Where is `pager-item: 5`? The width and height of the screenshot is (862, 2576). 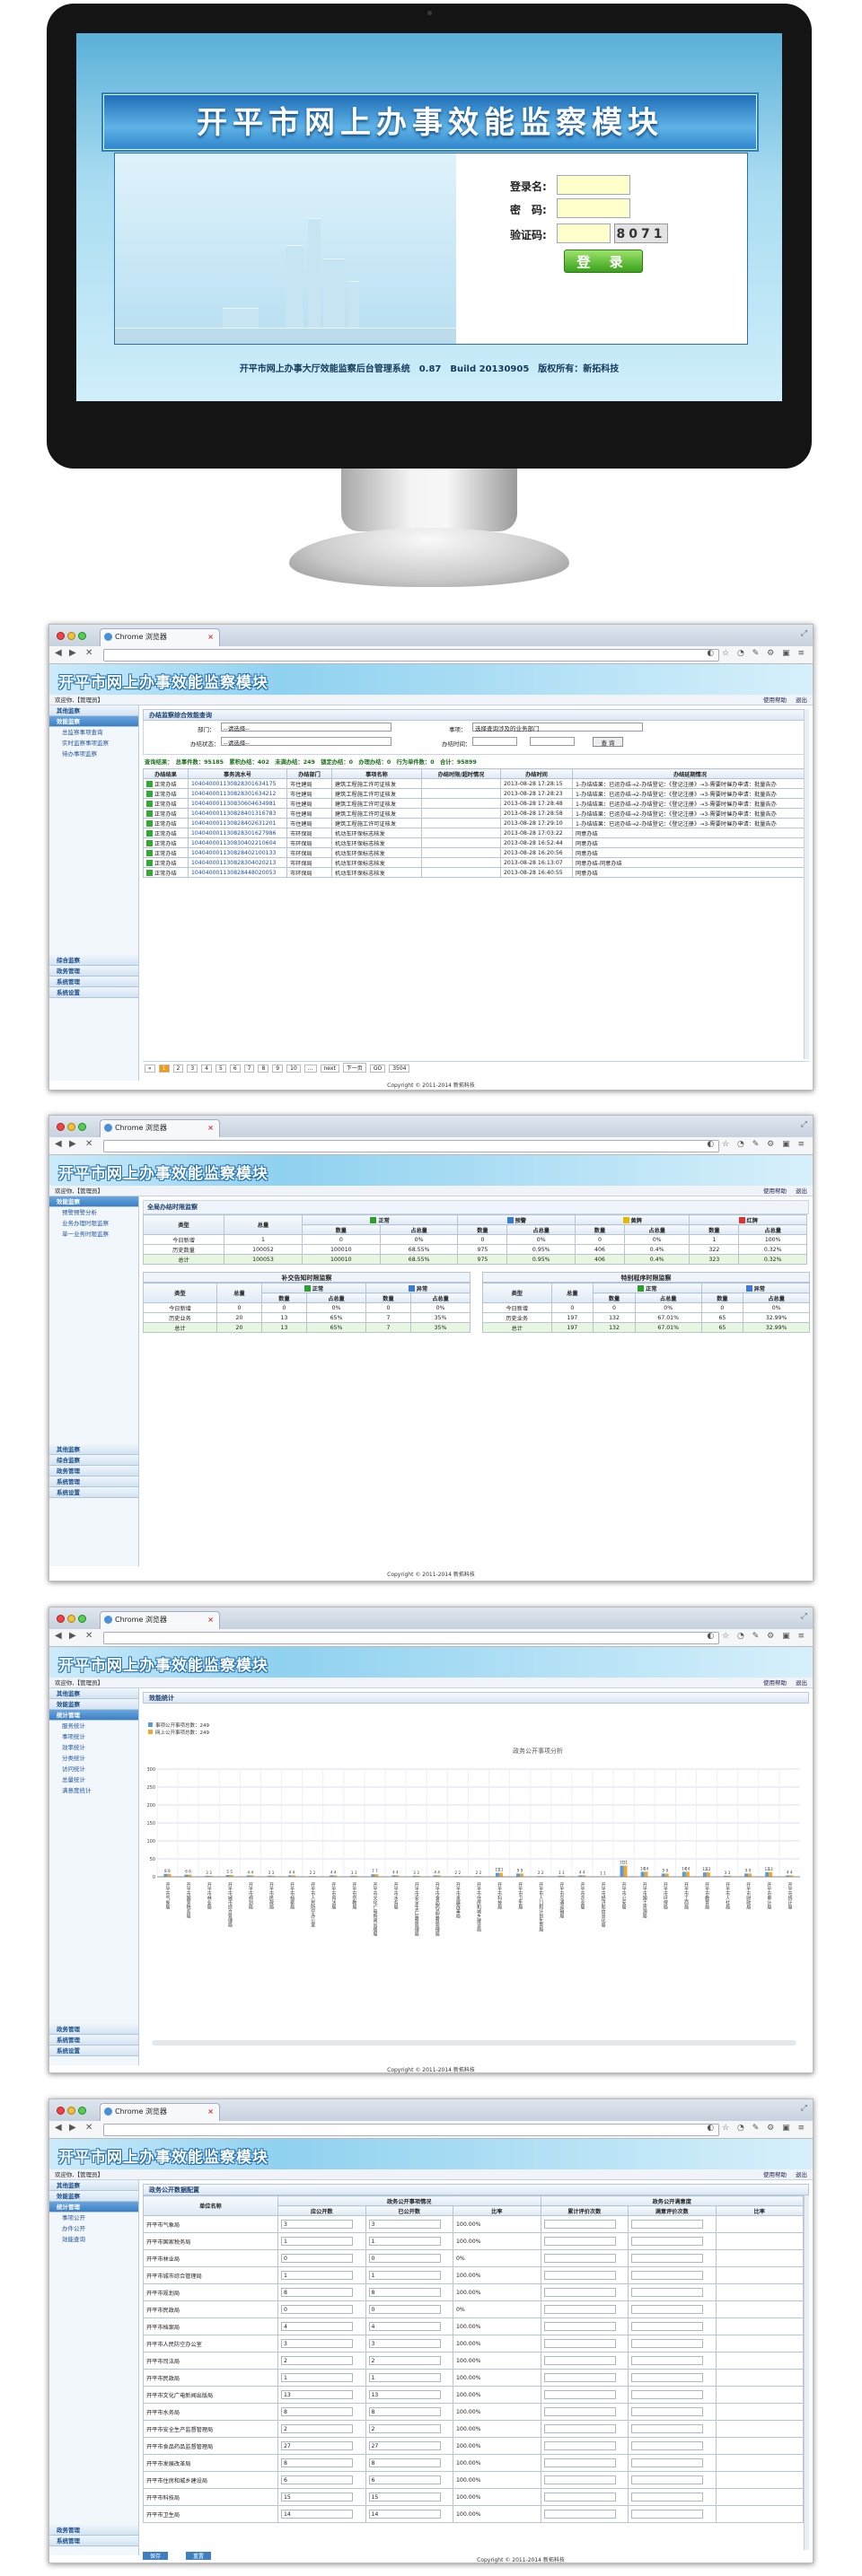
pager-item: 5 is located at coordinates (220, 1069).